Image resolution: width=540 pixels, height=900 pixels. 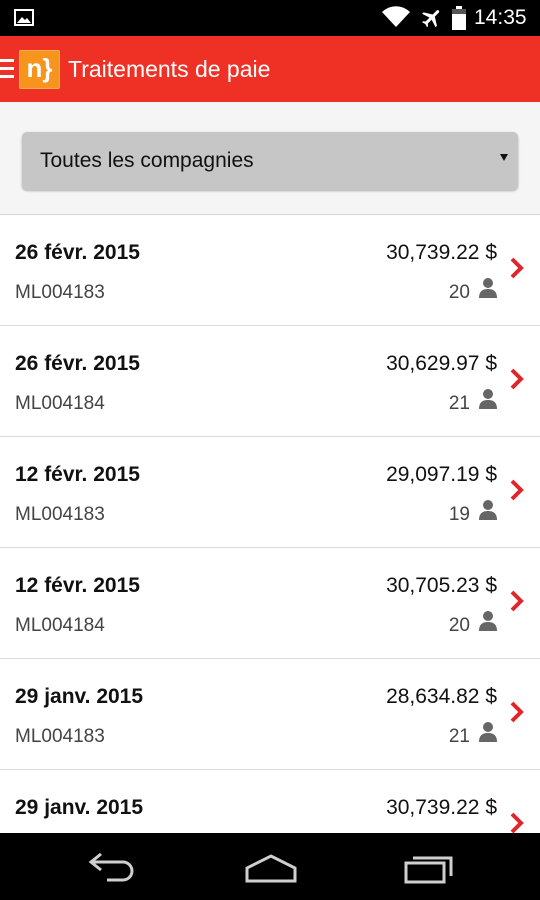 I want to click on recent-apps-icon, so click(x=429, y=868).